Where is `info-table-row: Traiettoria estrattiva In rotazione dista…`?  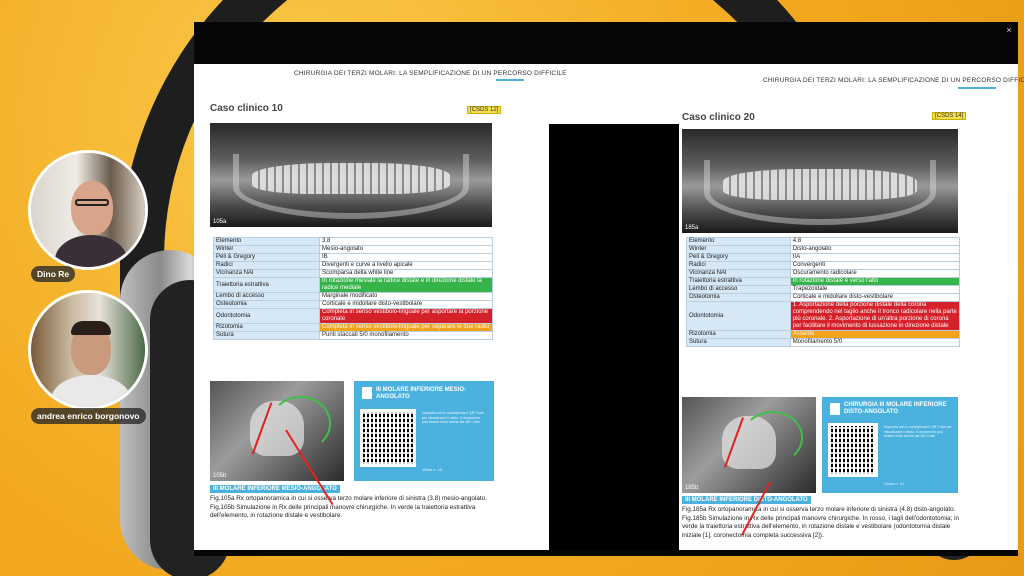
info-table-row: Traiettoria estrattiva In rotazione dista… is located at coordinates (823, 281).